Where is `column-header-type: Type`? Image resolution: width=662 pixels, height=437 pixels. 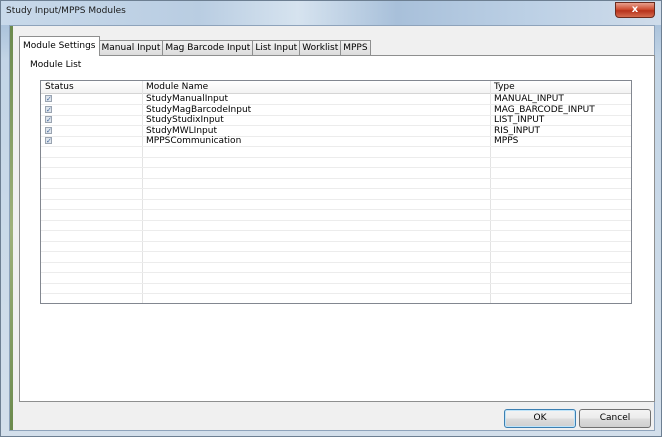
column-header-type: Type is located at coordinates (504, 87).